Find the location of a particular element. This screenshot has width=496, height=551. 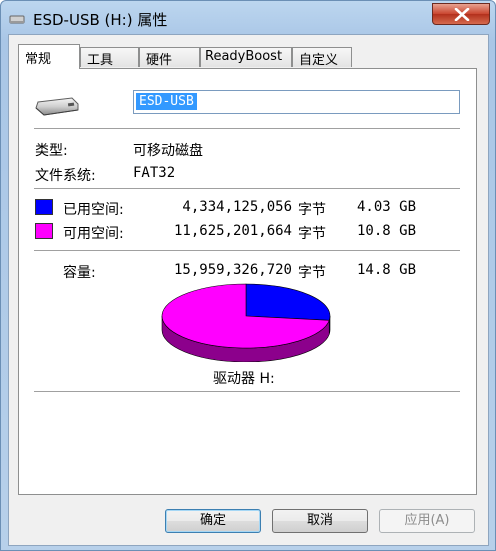

tab-tools-label: 工具 is located at coordinates (100, 60).